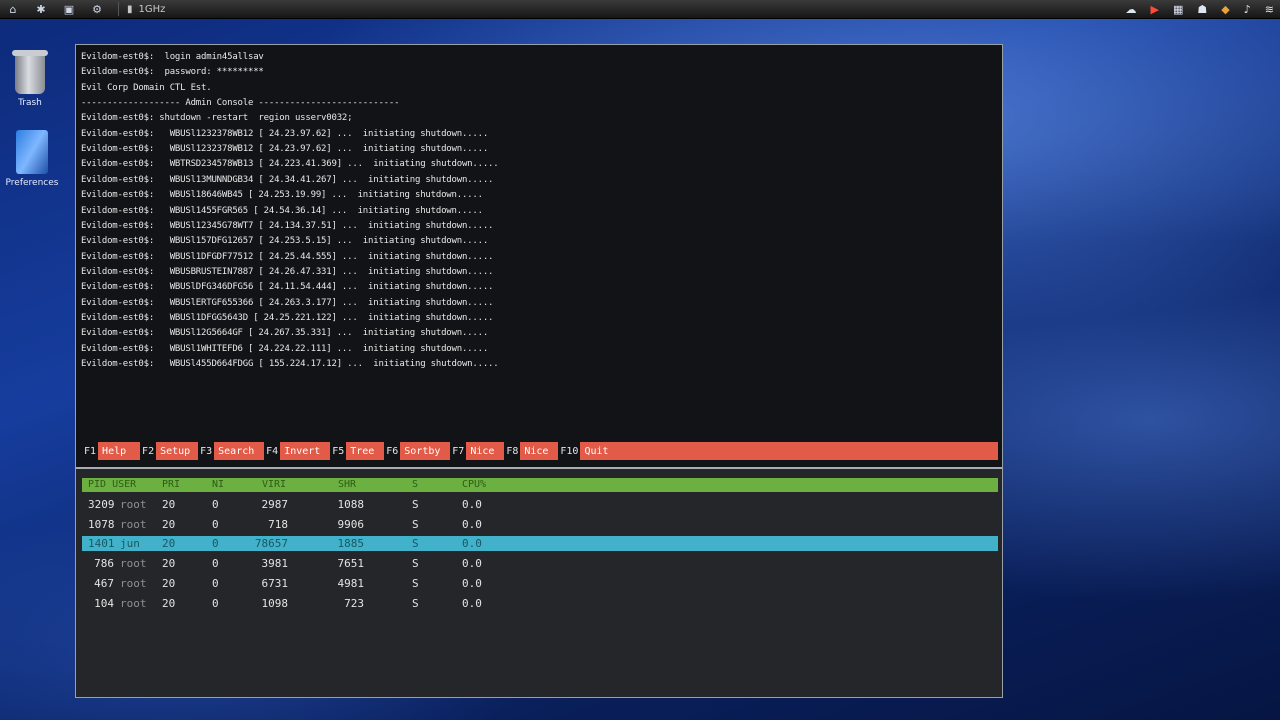 The image size is (1280, 720). I want to click on home-icon: ⌂, so click(13, 9).